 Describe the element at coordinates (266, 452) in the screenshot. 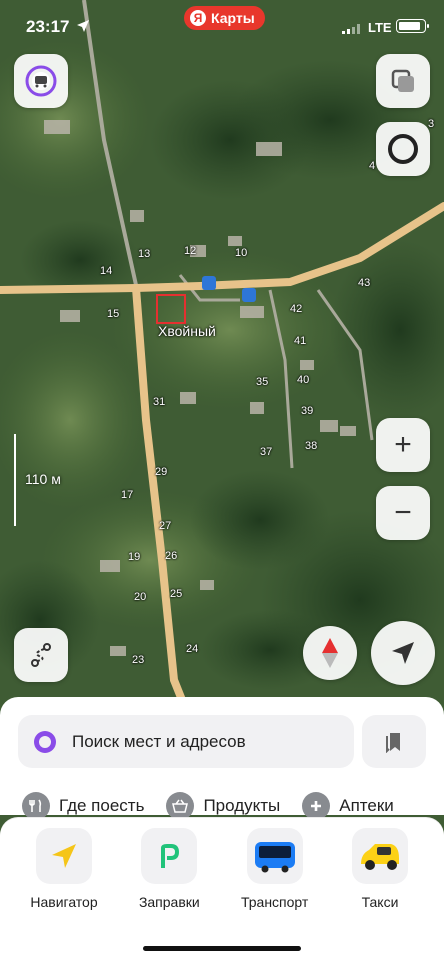

I see `house-number: 37` at that location.